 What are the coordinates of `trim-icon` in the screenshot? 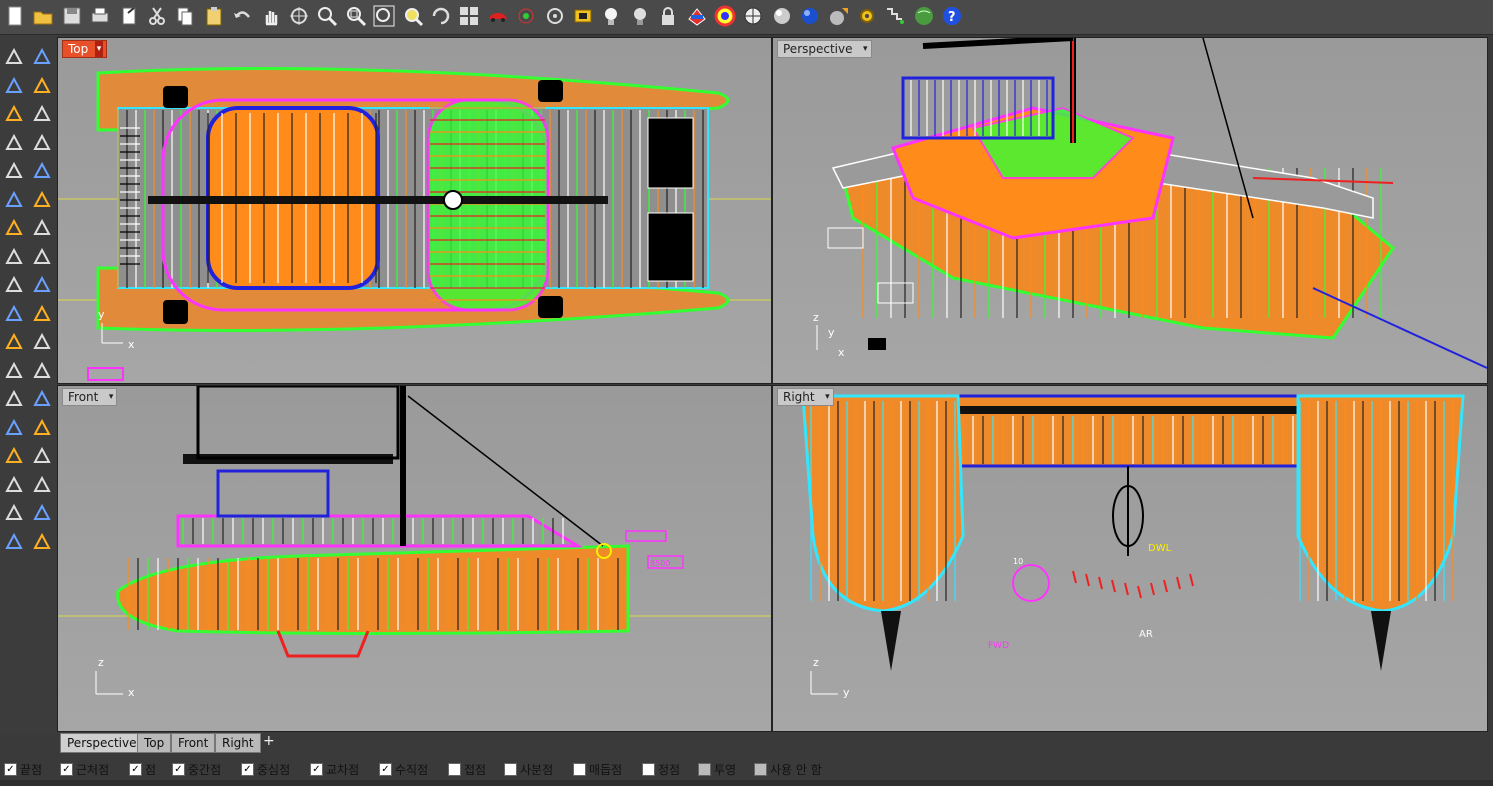 It's located at (42, 314).